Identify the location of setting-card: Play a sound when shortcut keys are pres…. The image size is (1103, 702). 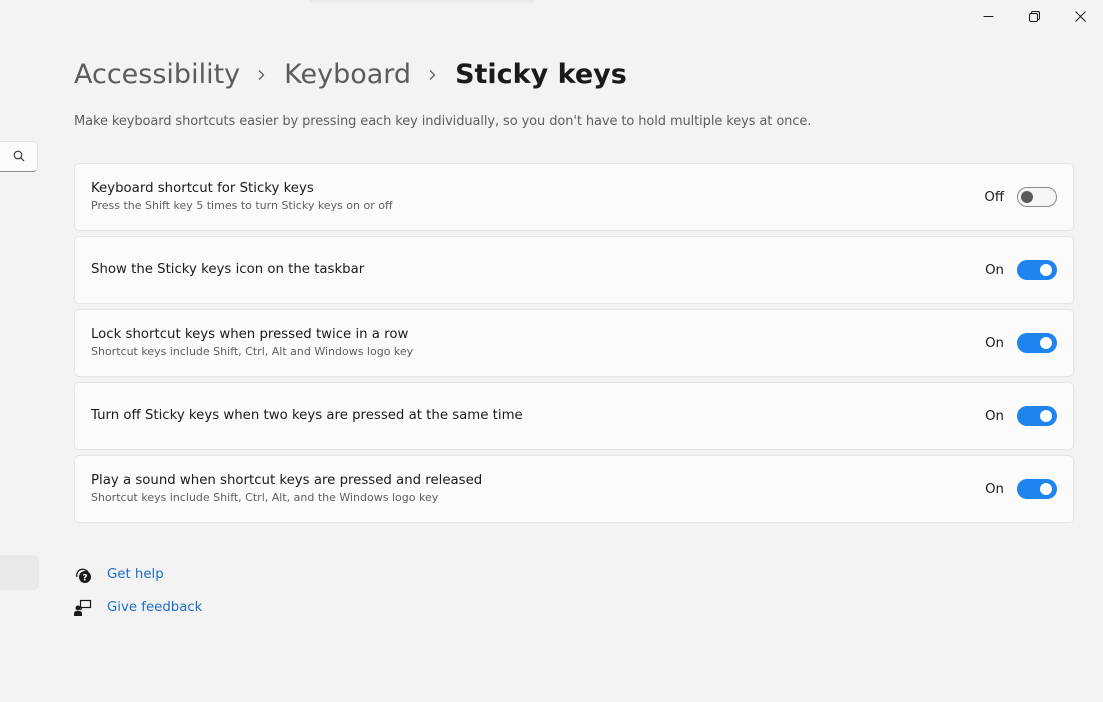
(574, 489).